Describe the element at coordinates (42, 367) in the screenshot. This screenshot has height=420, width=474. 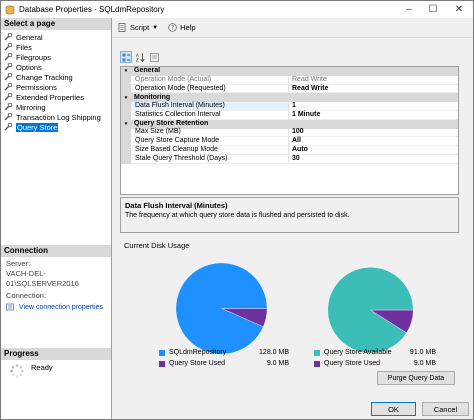
I see `progress-status: Ready` at that location.